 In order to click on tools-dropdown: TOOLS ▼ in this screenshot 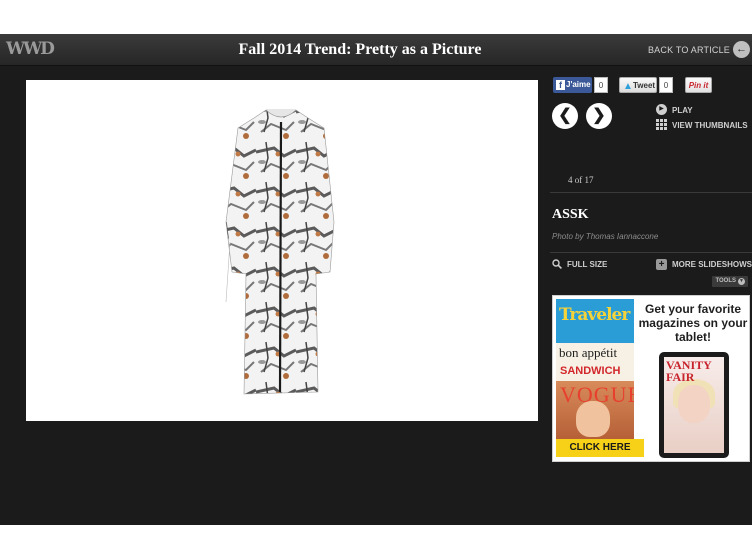, I will do `click(730, 281)`.